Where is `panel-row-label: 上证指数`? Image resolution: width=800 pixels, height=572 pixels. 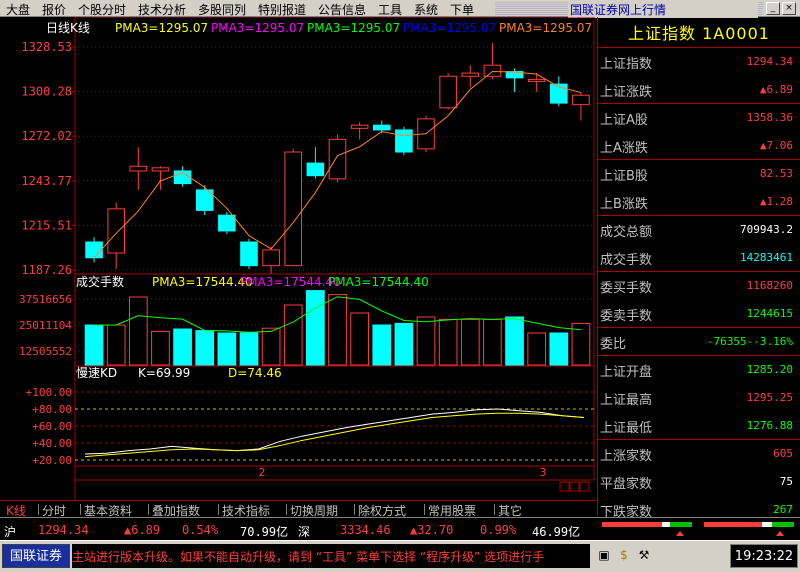
panel-row-label: 上证指数 is located at coordinates (626, 64).